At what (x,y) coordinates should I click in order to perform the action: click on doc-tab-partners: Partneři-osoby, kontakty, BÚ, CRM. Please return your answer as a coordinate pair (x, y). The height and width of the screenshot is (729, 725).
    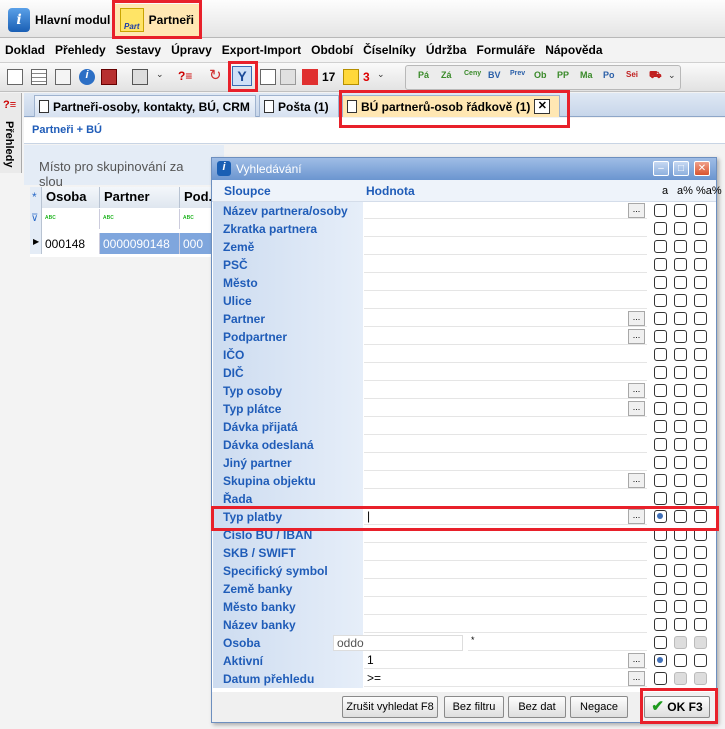
    Looking at the image, I should click on (145, 106).